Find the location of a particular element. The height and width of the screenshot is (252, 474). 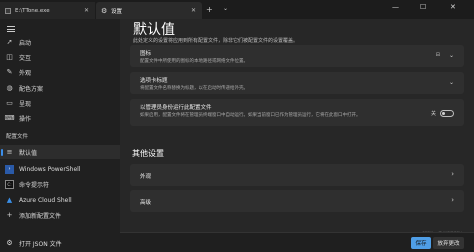

sidebar-item-label: 配色方案 is located at coordinates (31, 89).